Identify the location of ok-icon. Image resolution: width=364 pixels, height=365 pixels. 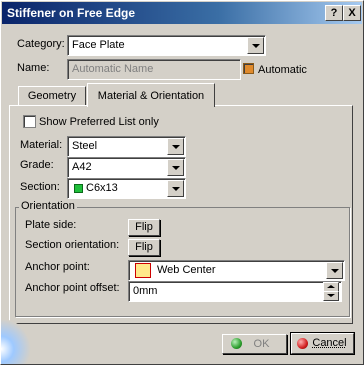
(236, 343).